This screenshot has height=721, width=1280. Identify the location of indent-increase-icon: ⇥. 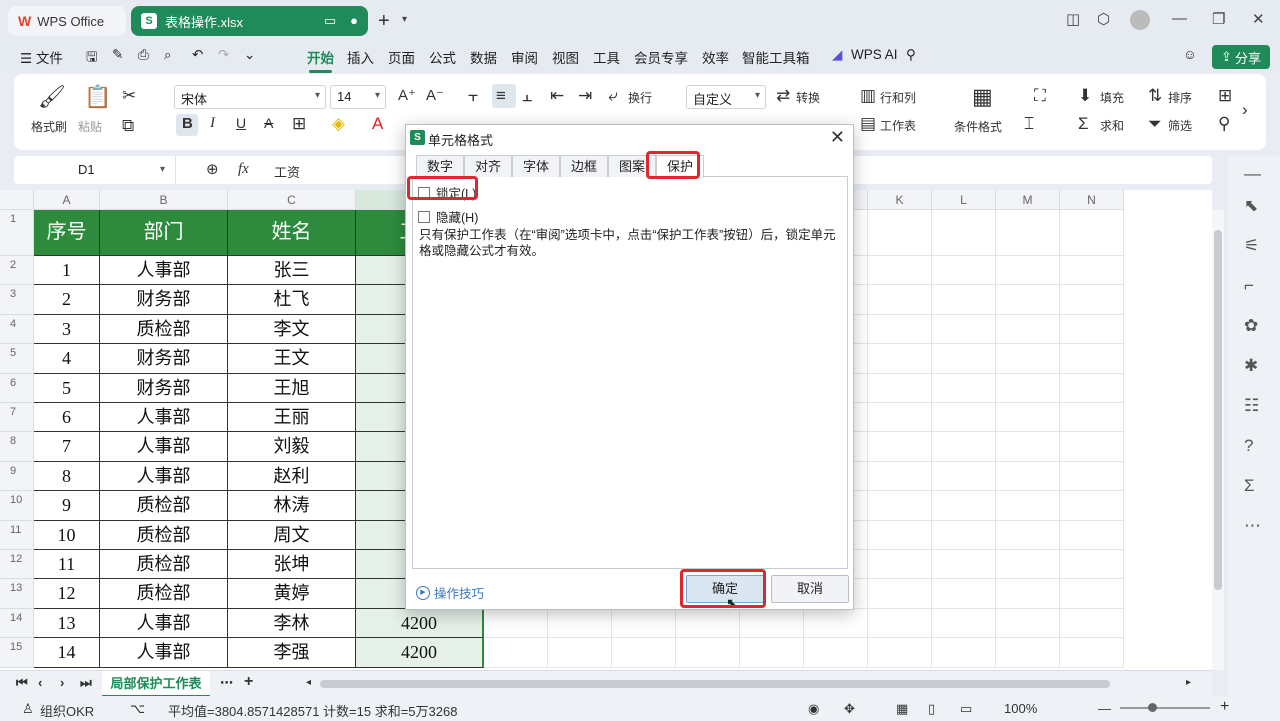
(585, 96).